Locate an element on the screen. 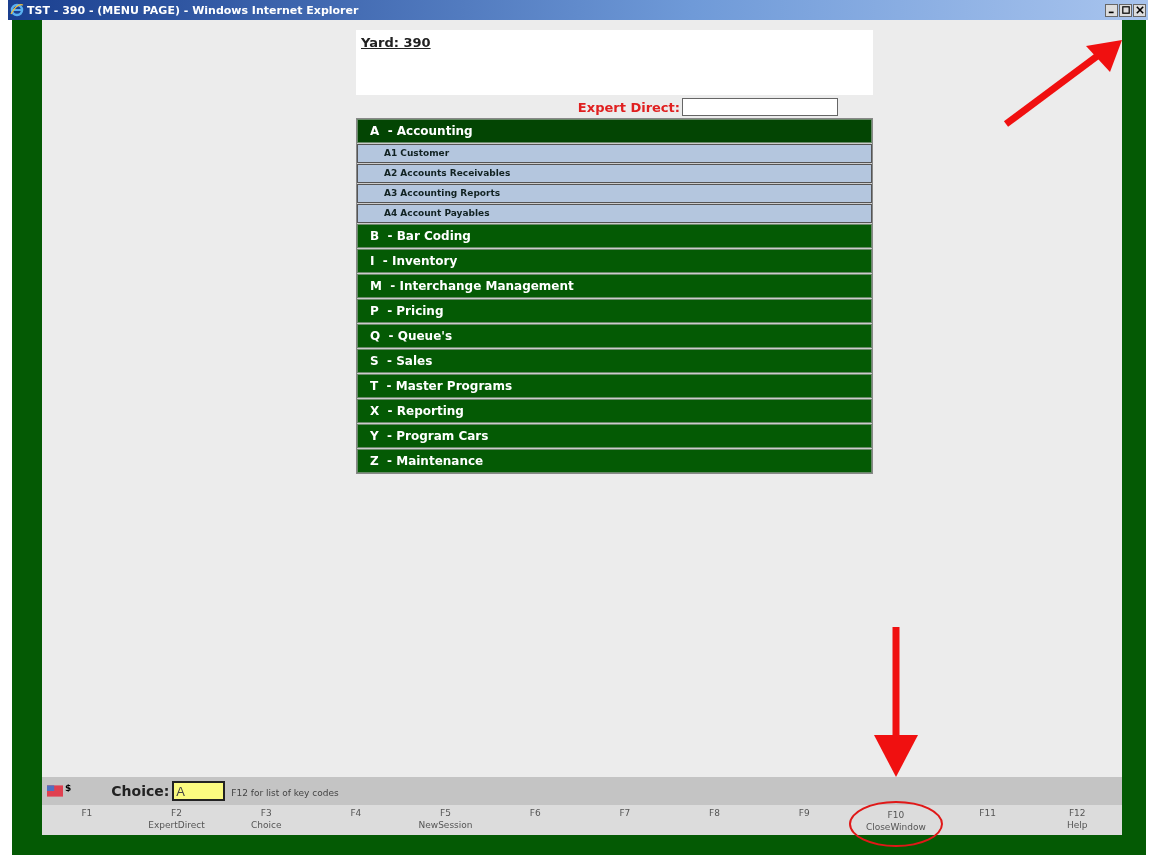 The height and width of the screenshot is (859, 1150). menu-header: M - Interchange Management is located at coordinates (614, 286).